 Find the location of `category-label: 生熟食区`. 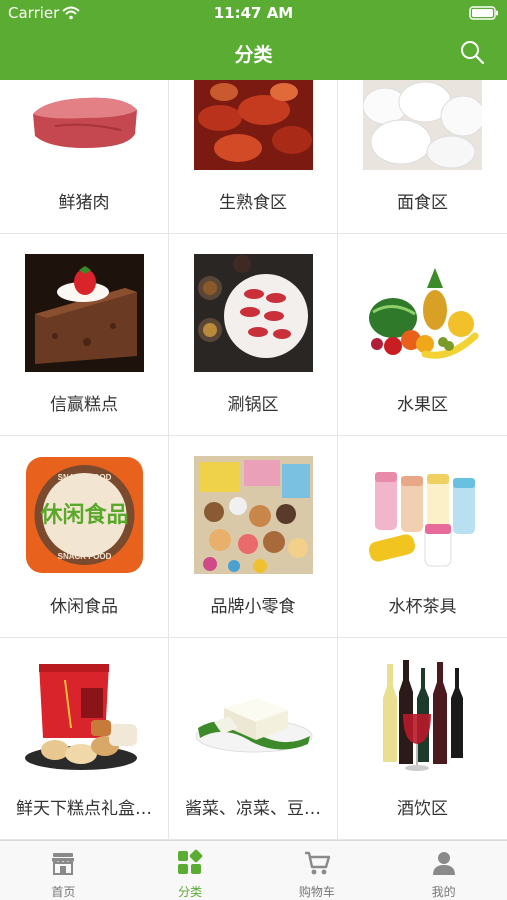

category-label: 生熟食区 is located at coordinates (253, 203).